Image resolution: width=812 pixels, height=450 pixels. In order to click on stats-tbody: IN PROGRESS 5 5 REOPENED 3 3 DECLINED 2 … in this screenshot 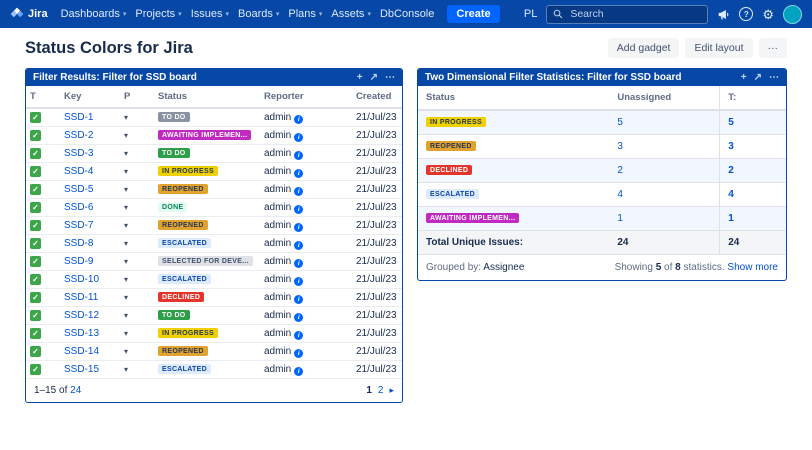, I will do `click(602, 170)`.